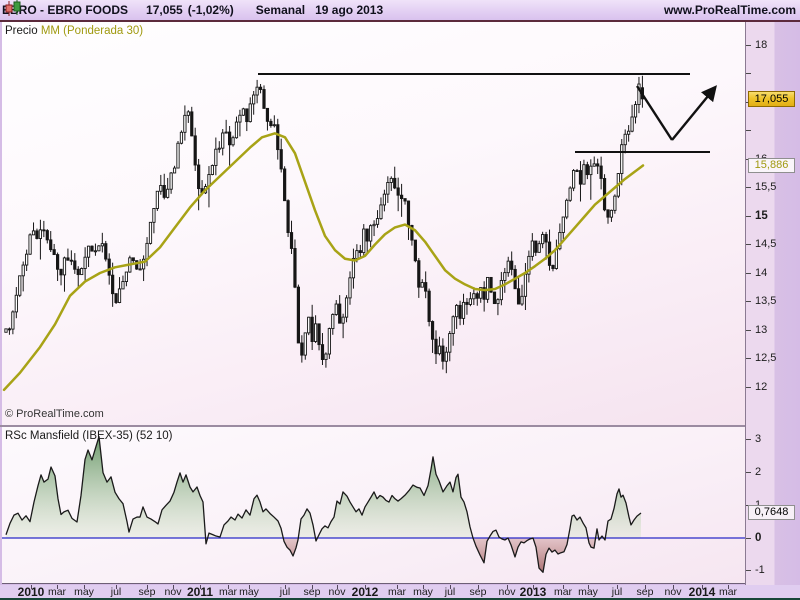  I want to click on time-axis-label: mar, so click(728, 592).